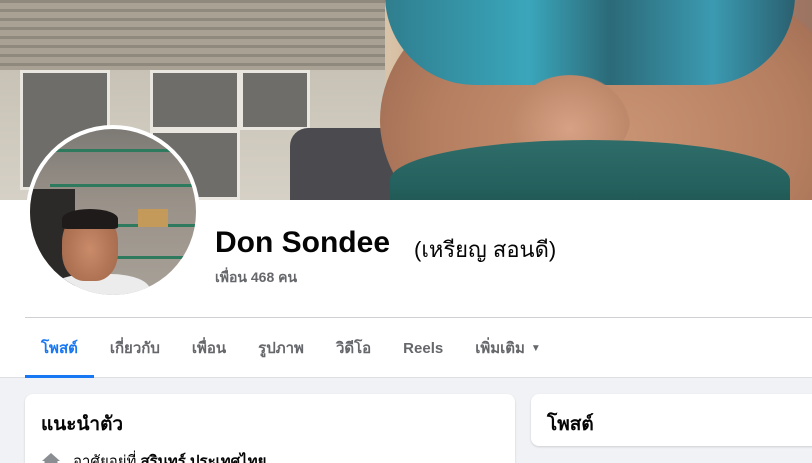 Image resolution: width=812 pixels, height=463 pixels. I want to click on intro-title: แนะนำตัว, so click(82, 424).